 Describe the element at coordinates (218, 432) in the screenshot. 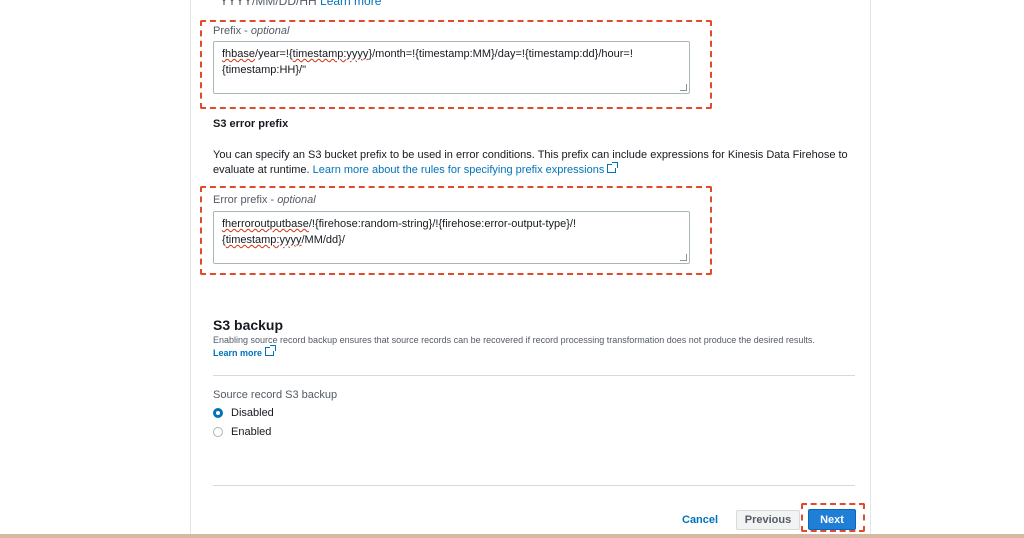

I see `radio-button` at that location.